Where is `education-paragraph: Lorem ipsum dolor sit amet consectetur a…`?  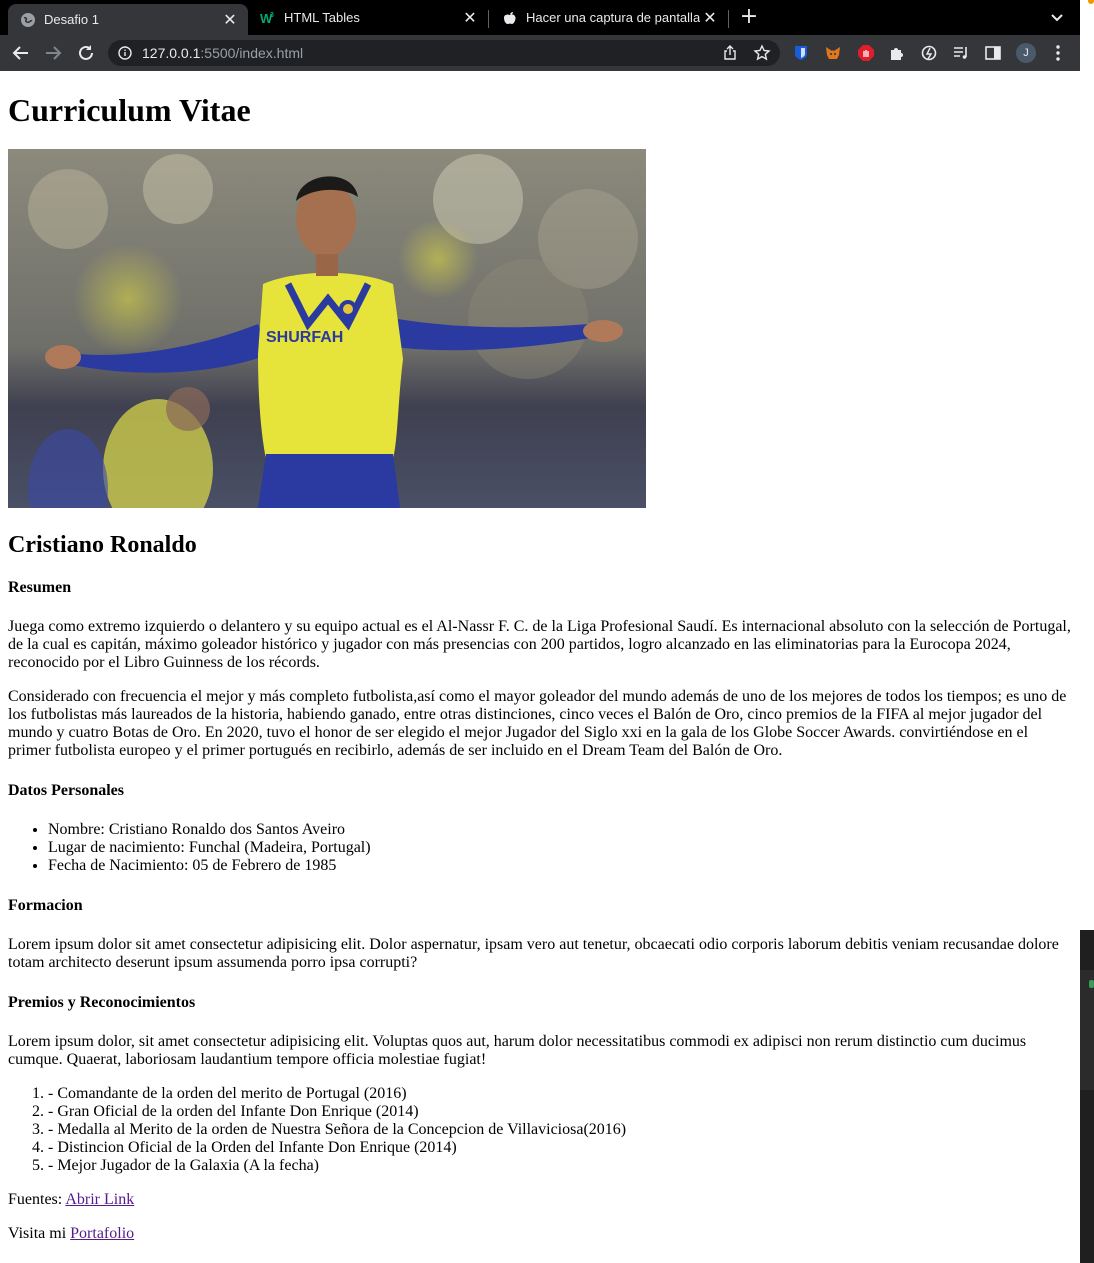 education-paragraph: Lorem ipsum dolor sit amet consectetur a… is located at coordinates (533, 953).